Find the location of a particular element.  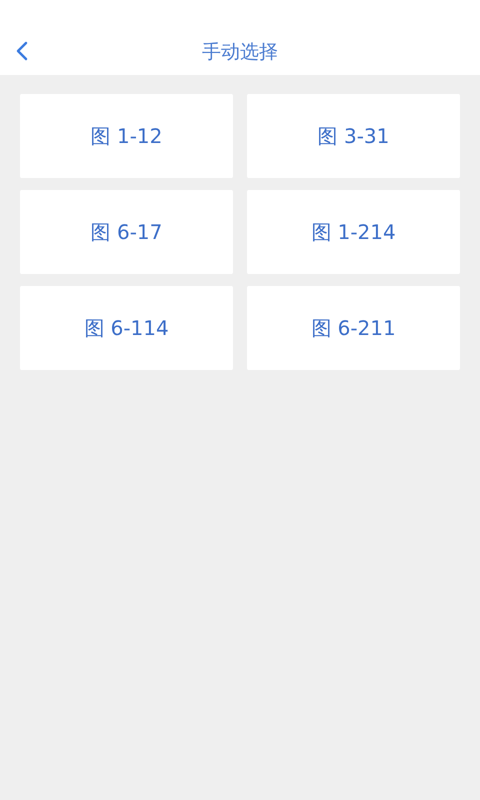

page-title: 手动选择 is located at coordinates (240, 52).